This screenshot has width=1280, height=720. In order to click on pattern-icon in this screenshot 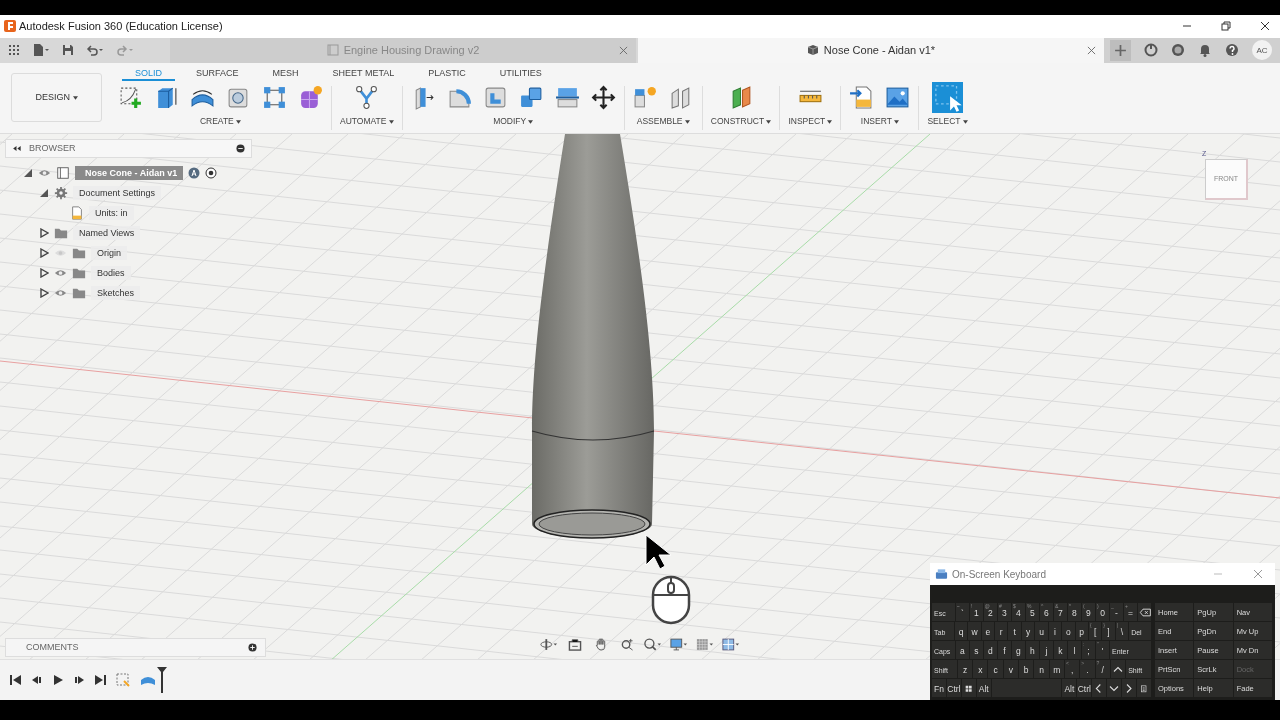, I will do `click(274, 98)`.